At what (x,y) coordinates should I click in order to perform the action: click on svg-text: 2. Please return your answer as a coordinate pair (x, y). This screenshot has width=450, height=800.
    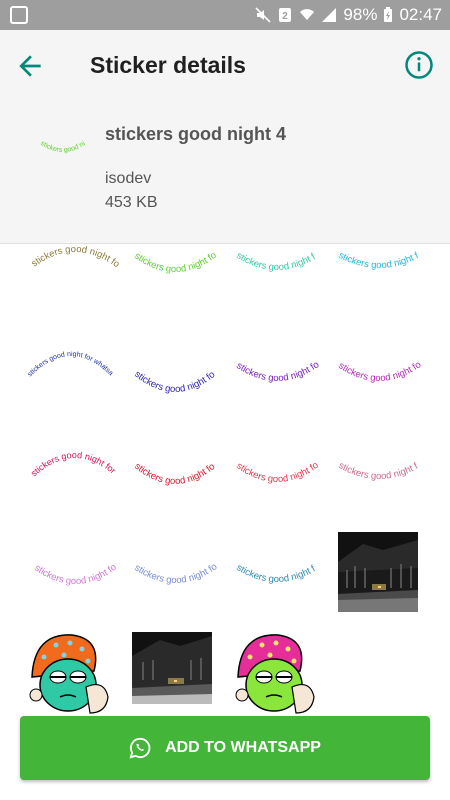
    Looking at the image, I should click on (286, 16).